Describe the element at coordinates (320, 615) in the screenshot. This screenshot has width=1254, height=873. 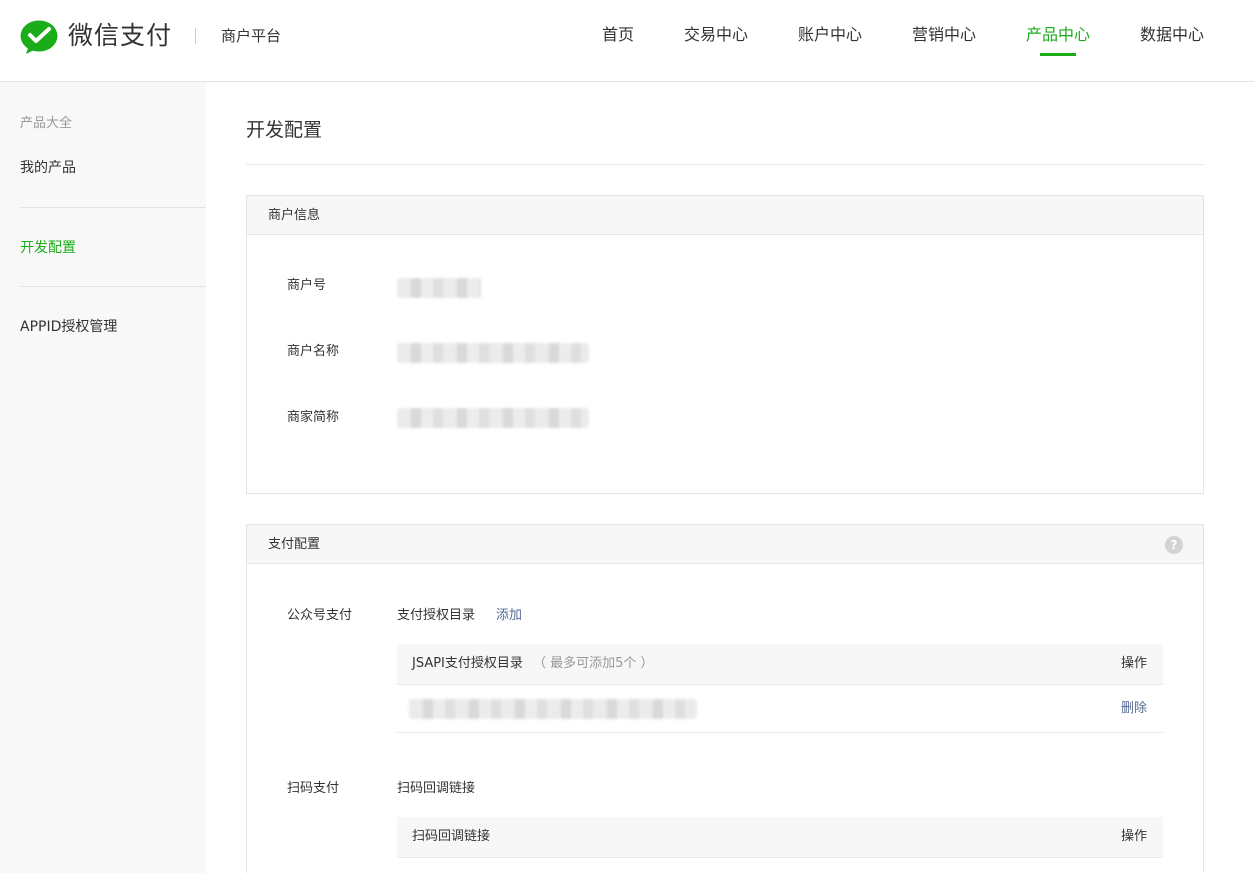
I see `jsapi-pay-label: 公众号支付` at that location.